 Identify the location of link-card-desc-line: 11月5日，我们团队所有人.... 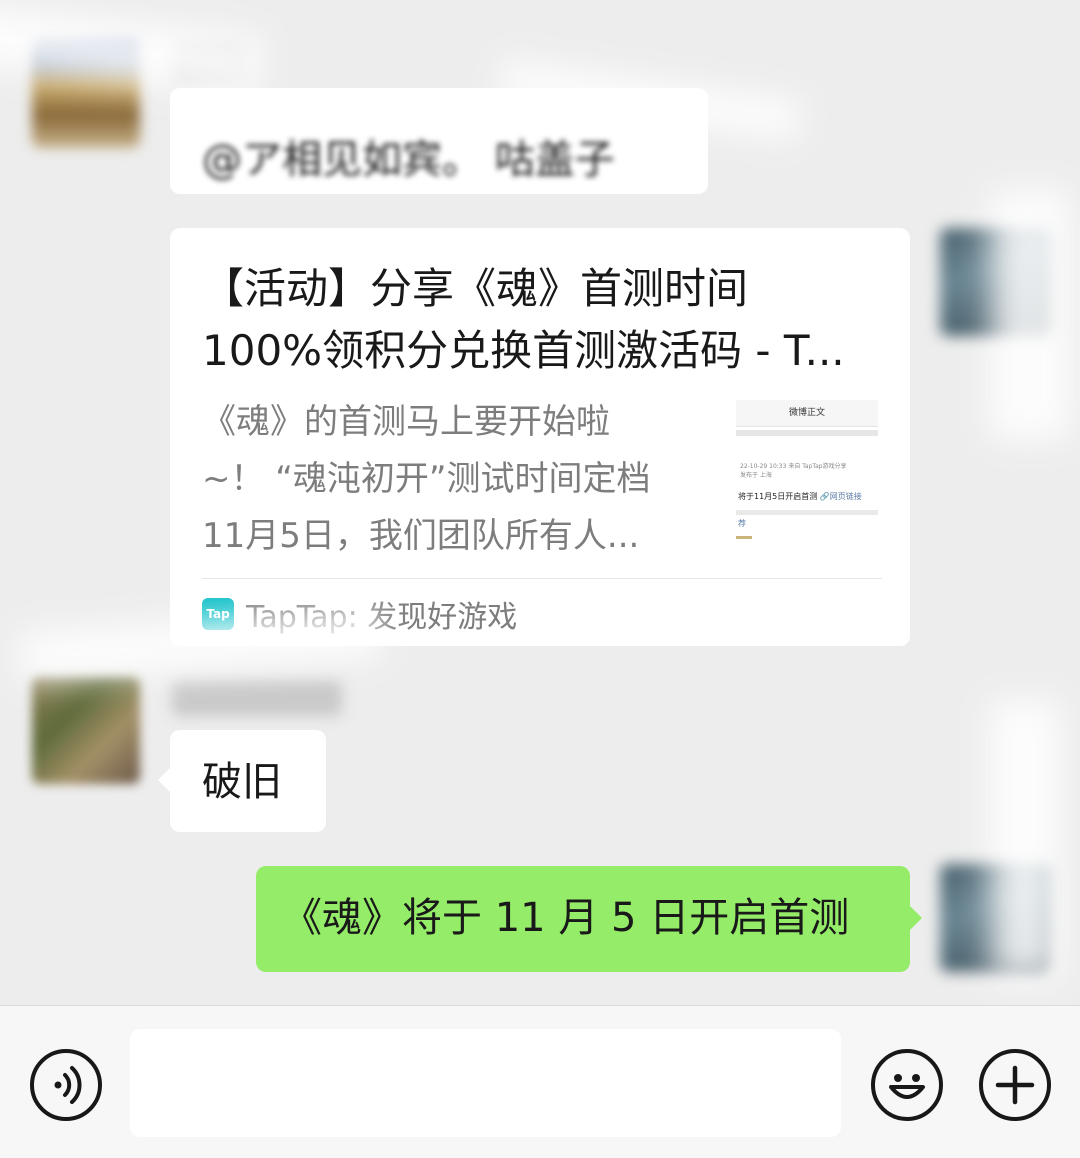
(421, 536).